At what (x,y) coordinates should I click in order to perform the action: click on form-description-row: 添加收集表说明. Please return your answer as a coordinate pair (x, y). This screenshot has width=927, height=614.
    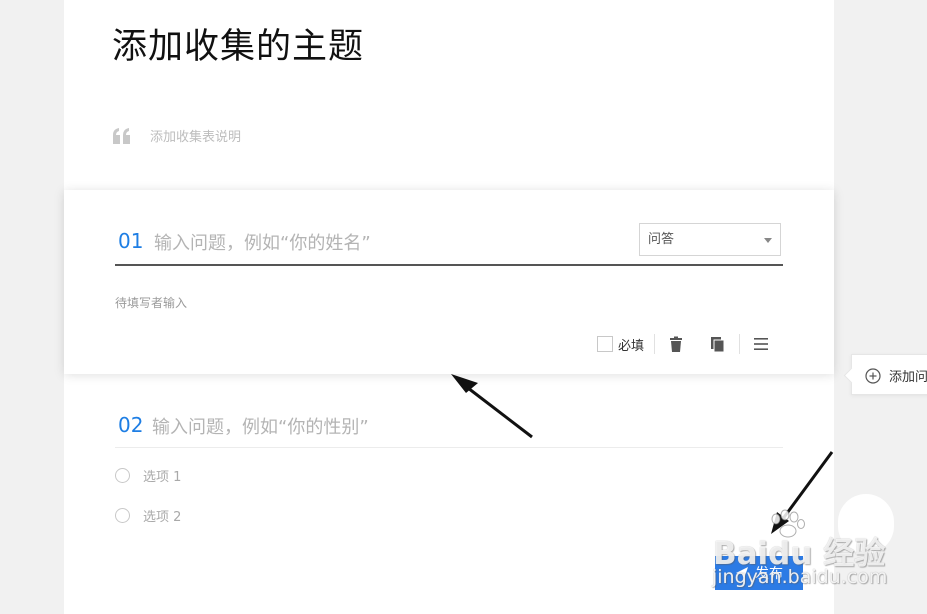
    Looking at the image, I should click on (176, 135).